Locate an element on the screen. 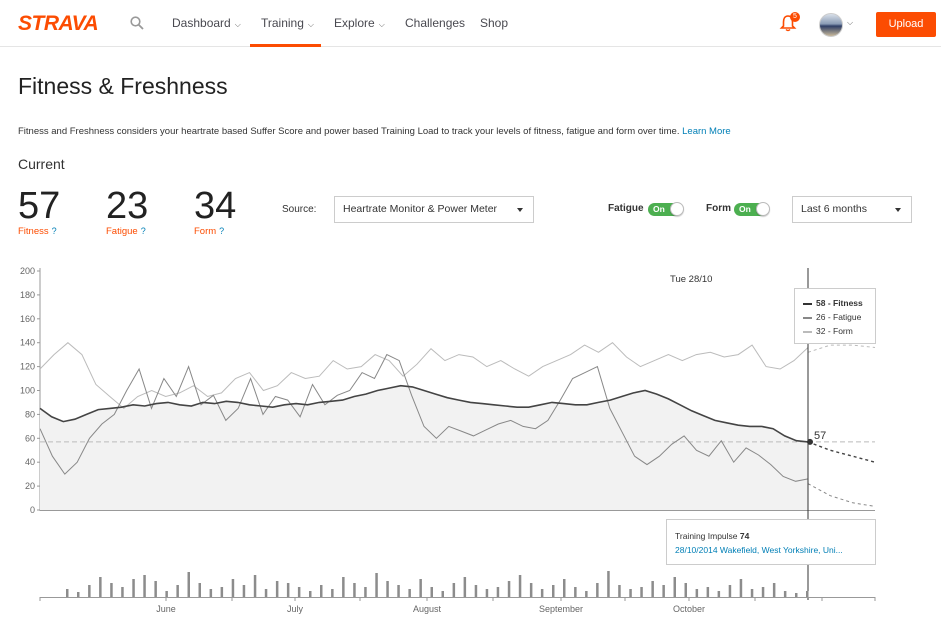  y-tick-label: 20 is located at coordinates (30, 486).